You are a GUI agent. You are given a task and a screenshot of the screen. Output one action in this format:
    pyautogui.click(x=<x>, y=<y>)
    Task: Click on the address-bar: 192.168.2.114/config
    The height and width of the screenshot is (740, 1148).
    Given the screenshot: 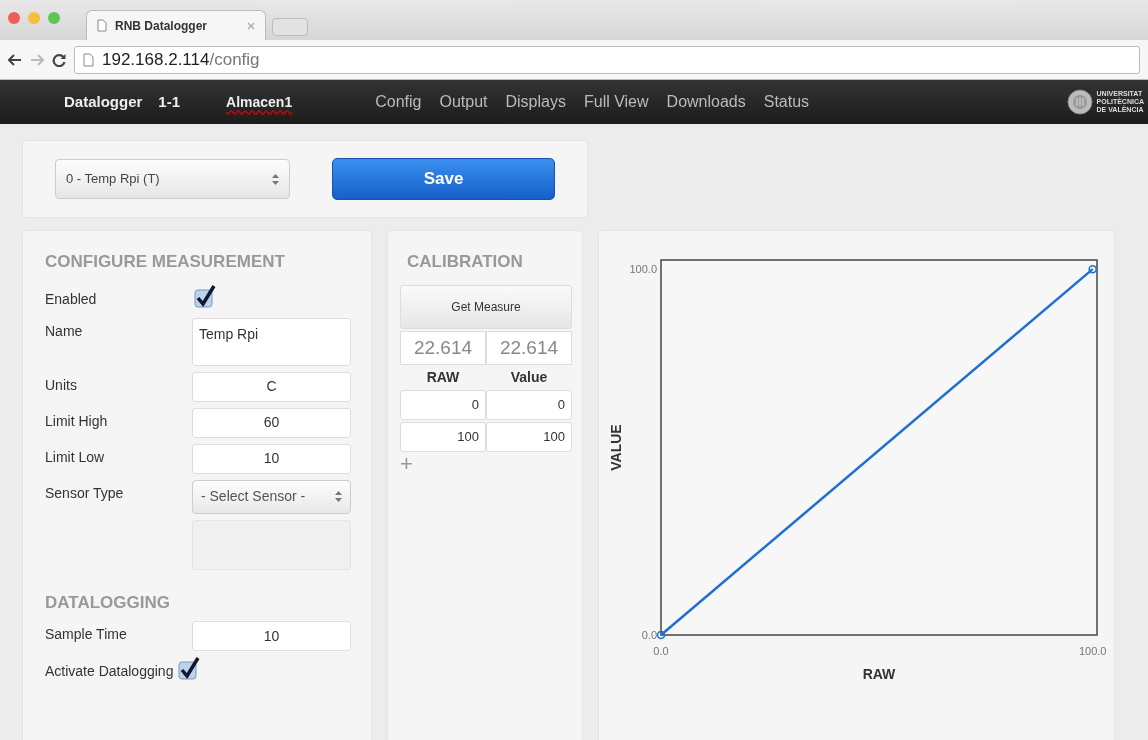 What is the action you would take?
    pyautogui.click(x=607, y=59)
    